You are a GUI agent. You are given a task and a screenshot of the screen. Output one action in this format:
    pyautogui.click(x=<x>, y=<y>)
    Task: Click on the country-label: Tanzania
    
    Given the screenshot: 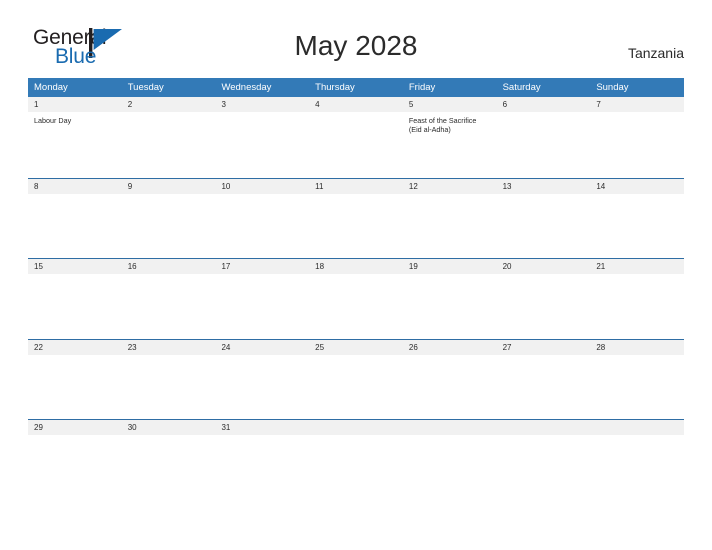 What is the action you would take?
    pyautogui.click(x=655, y=53)
    